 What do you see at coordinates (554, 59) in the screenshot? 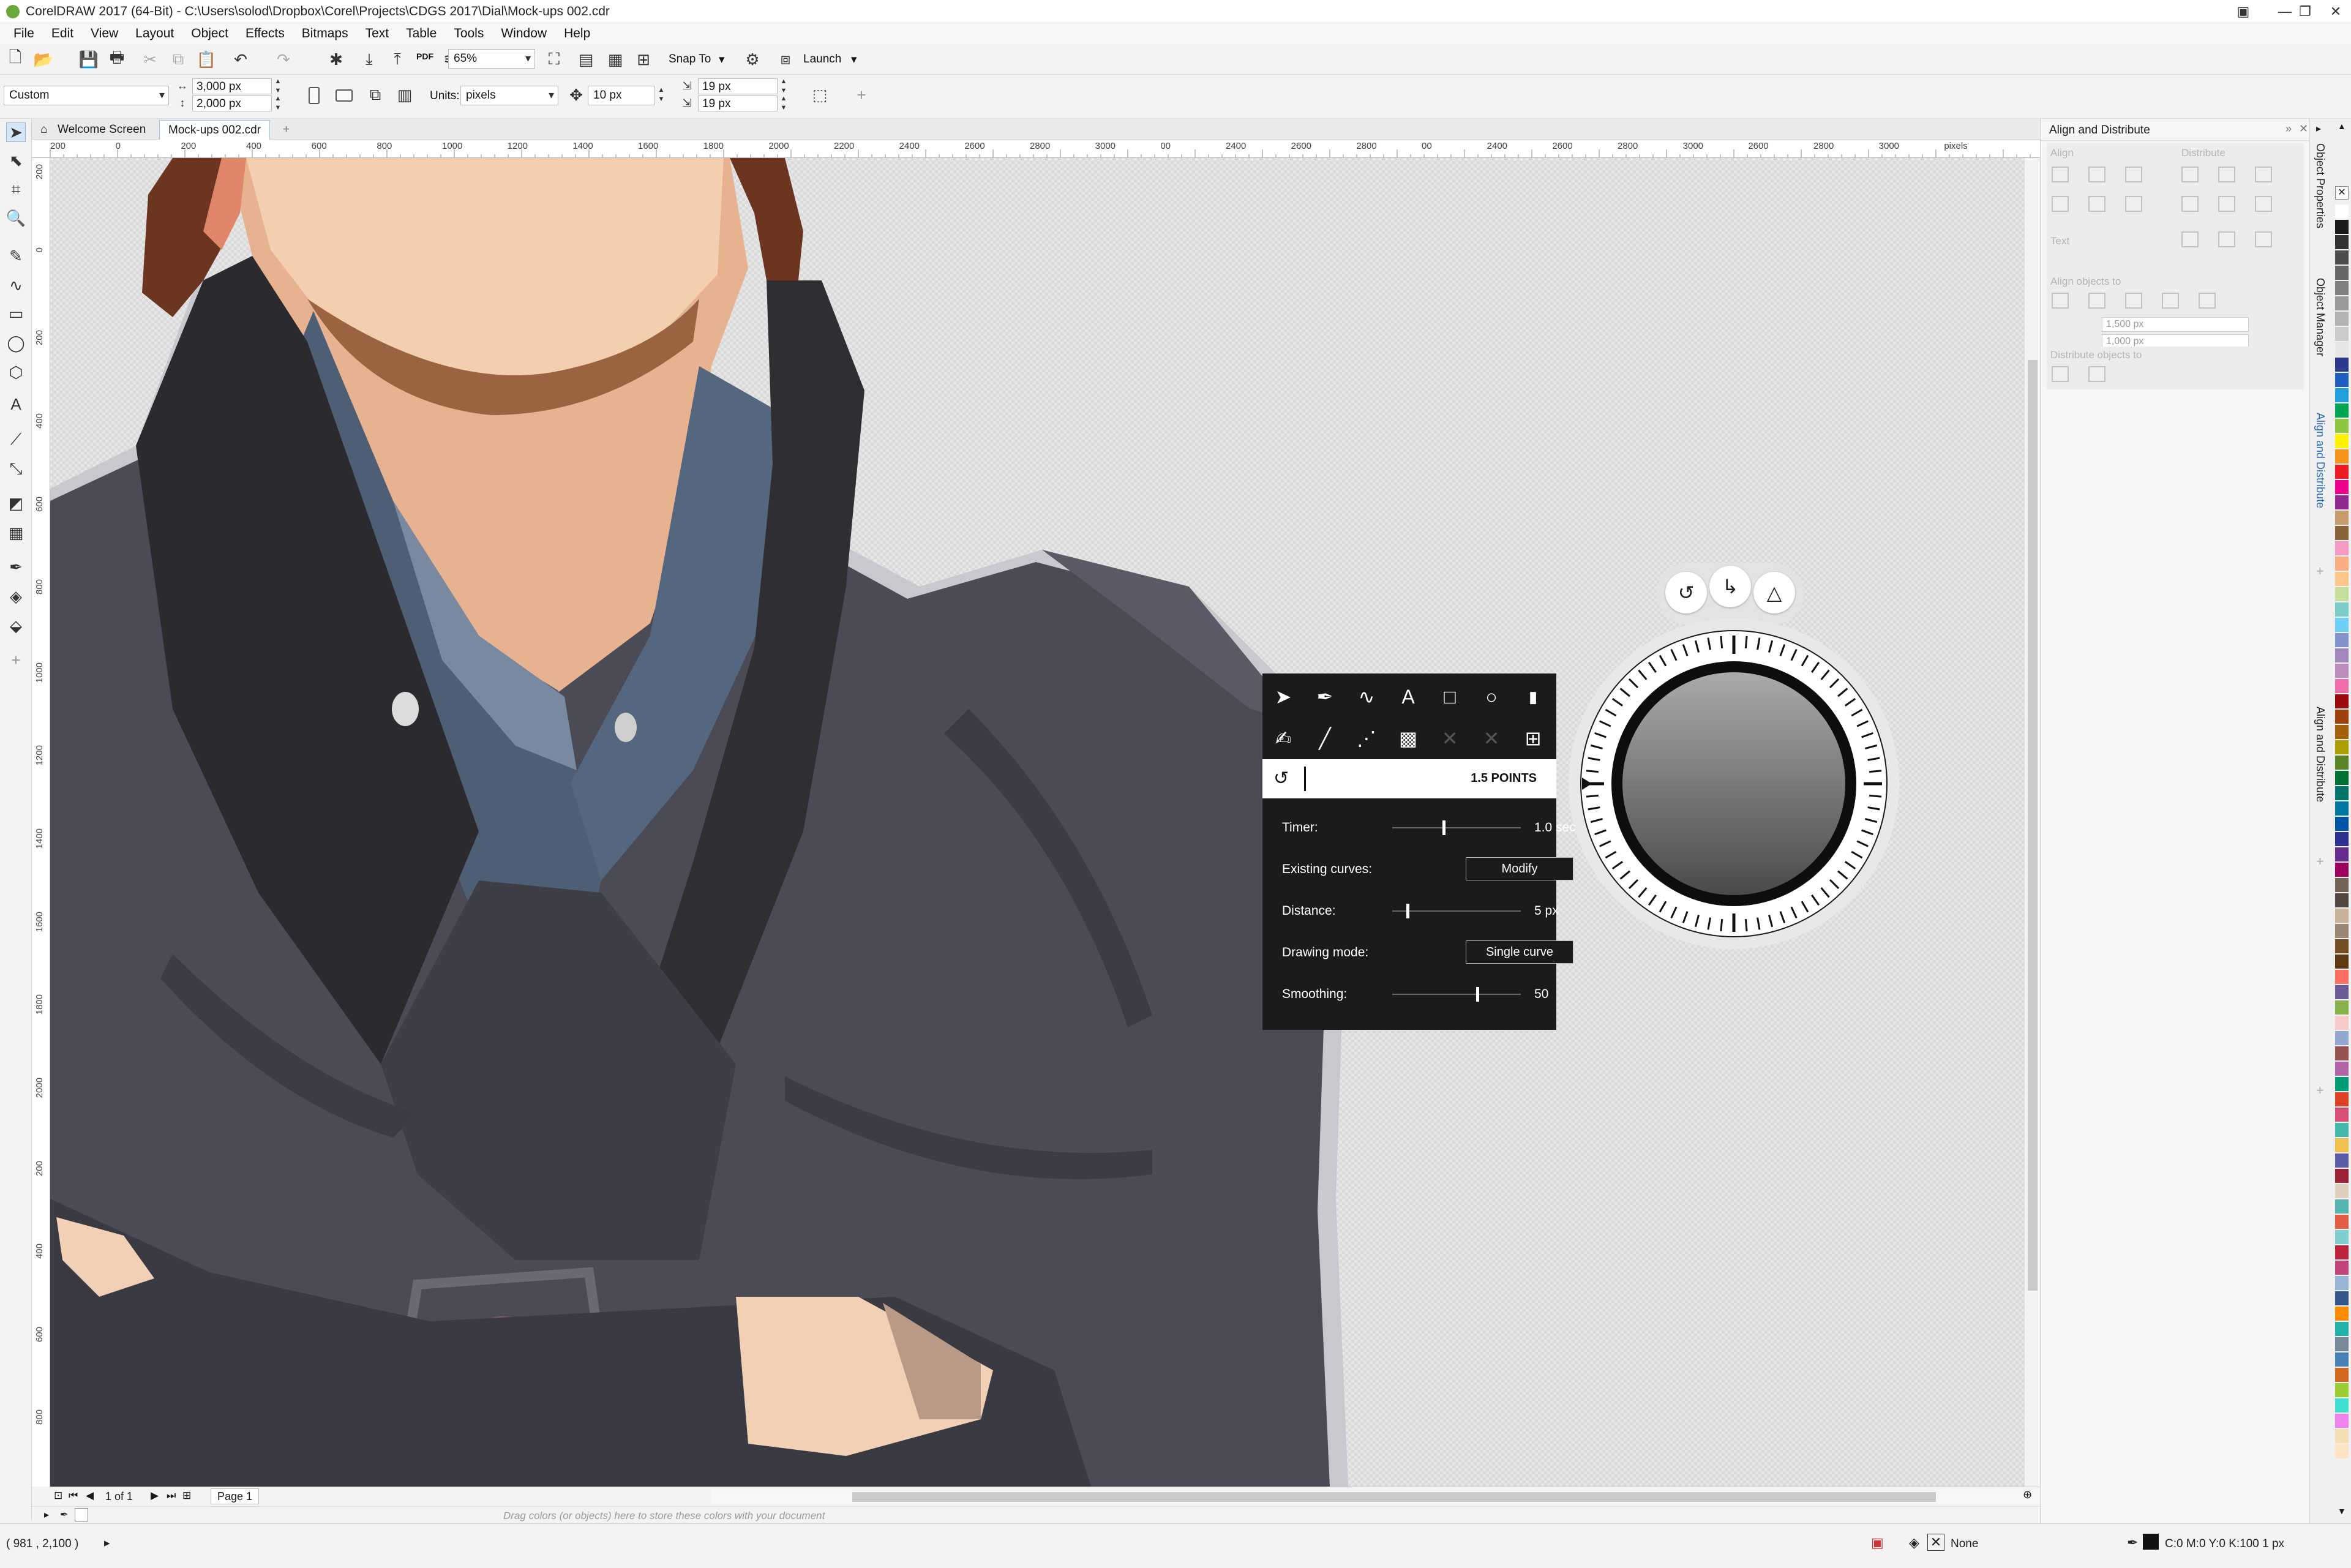
I see `full-screen-preview-icon: ⛶` at bounding box center [554, 59].